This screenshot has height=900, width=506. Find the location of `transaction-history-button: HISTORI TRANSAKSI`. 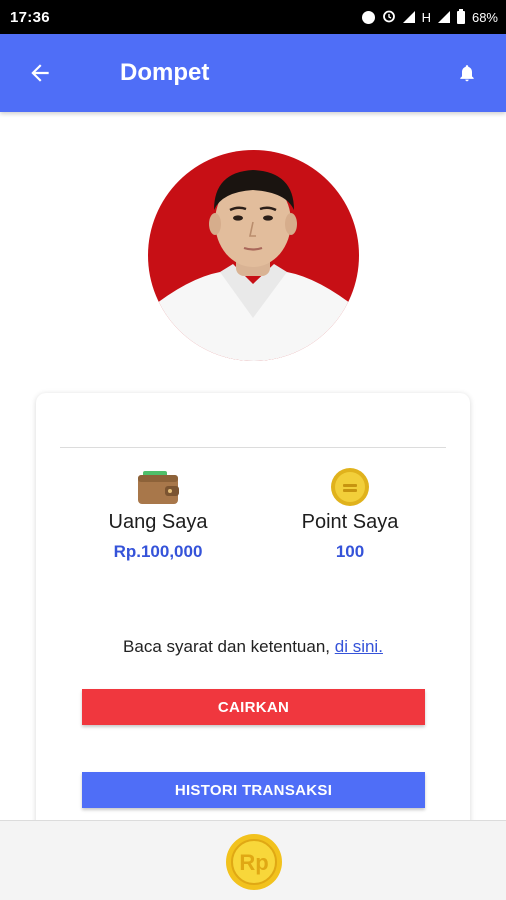

transaction-history-button: HISTORI TRANSAKSI is located at coordinates (253, 790).